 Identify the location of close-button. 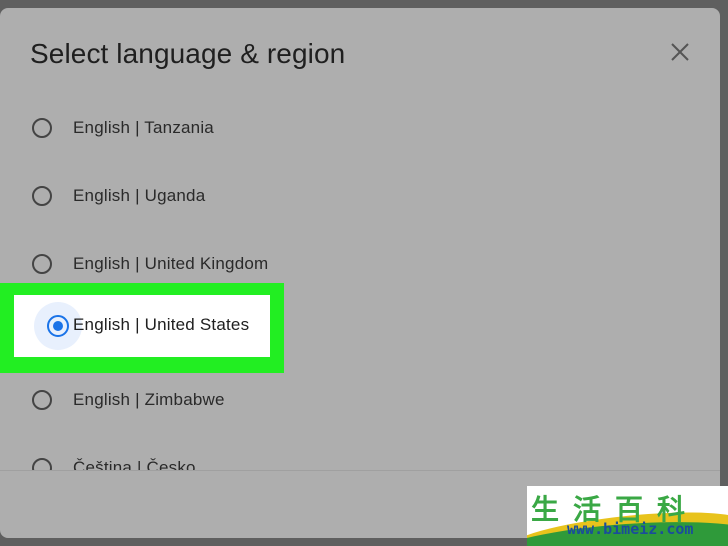
(680, 52).